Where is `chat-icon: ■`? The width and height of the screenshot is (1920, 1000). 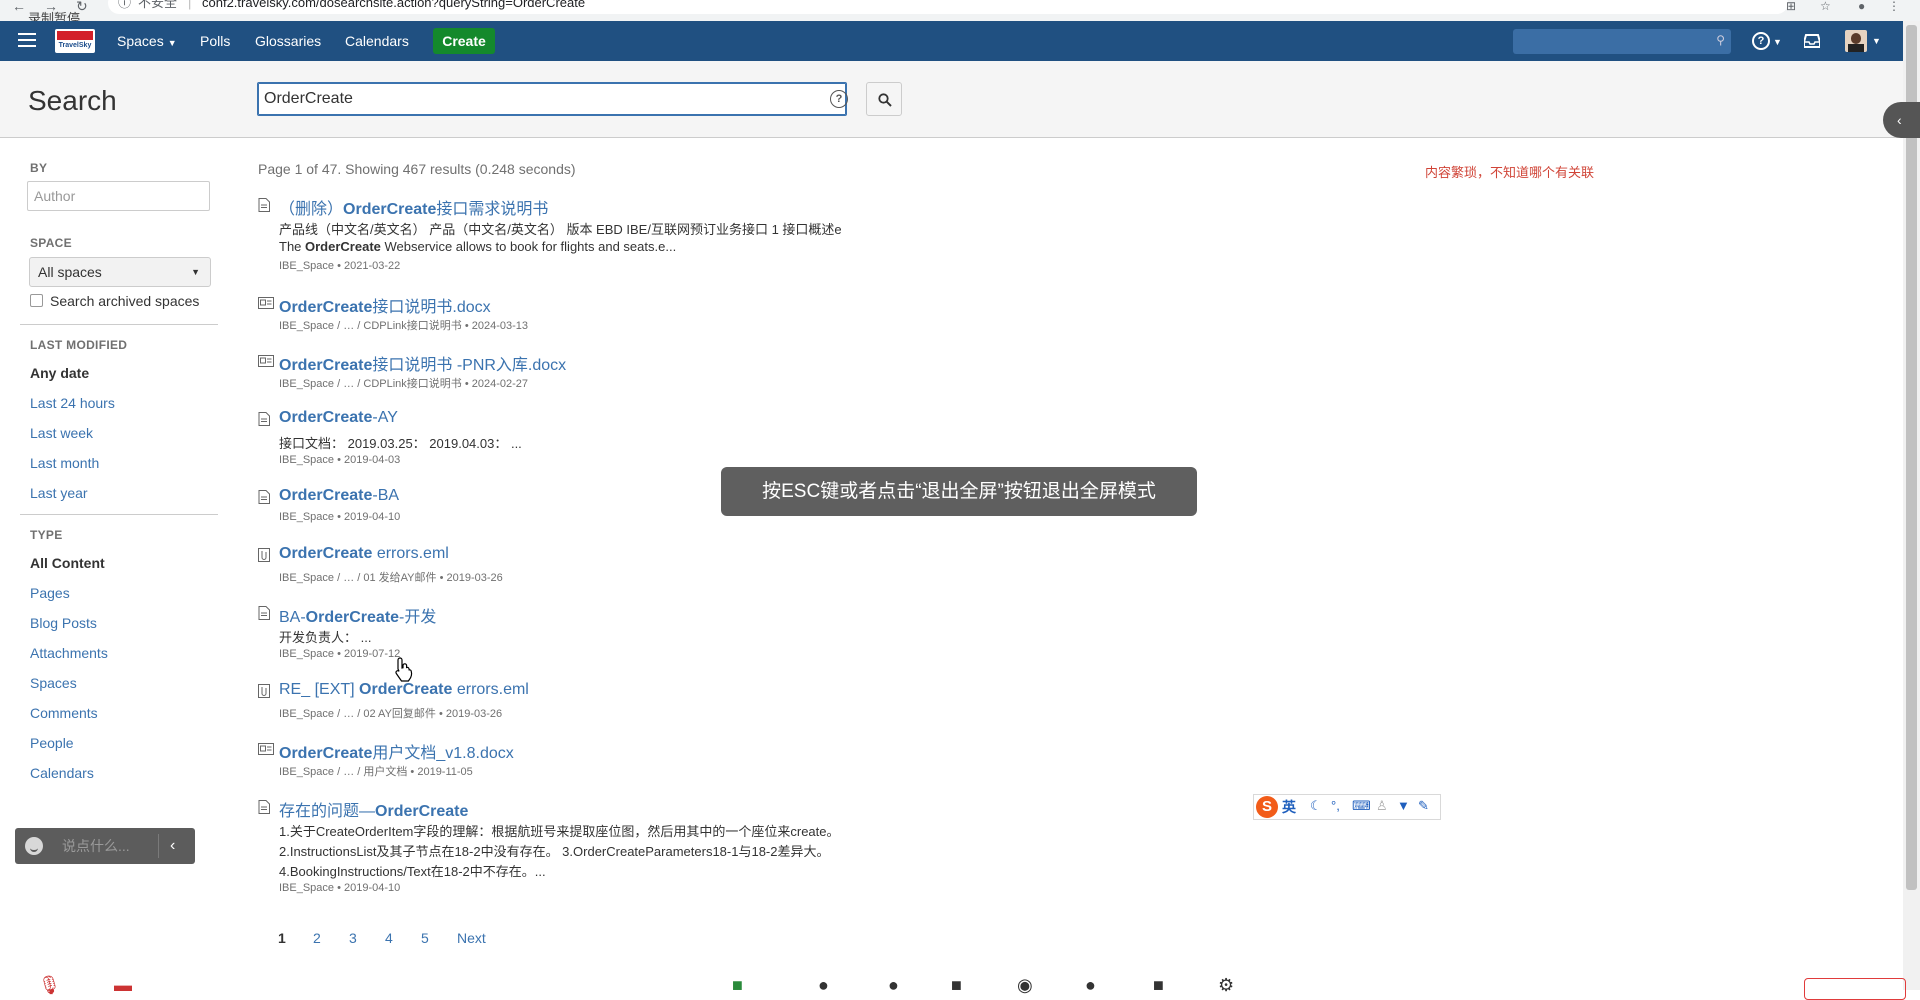
chat-icon: ■ is located at coordinates (956, 985).